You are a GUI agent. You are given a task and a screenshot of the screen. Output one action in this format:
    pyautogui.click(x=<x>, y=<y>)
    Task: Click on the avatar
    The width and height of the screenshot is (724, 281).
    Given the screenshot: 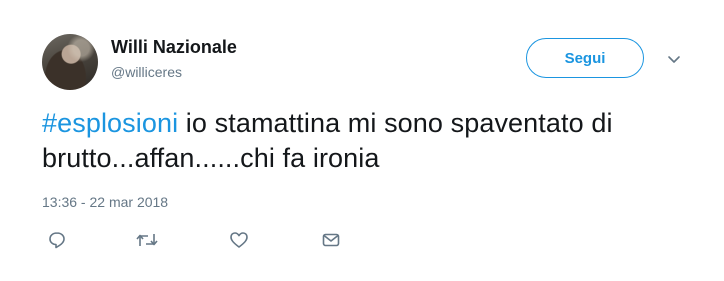 What is the action you would take?
    pyautogui.click(x=70, y=62)
    